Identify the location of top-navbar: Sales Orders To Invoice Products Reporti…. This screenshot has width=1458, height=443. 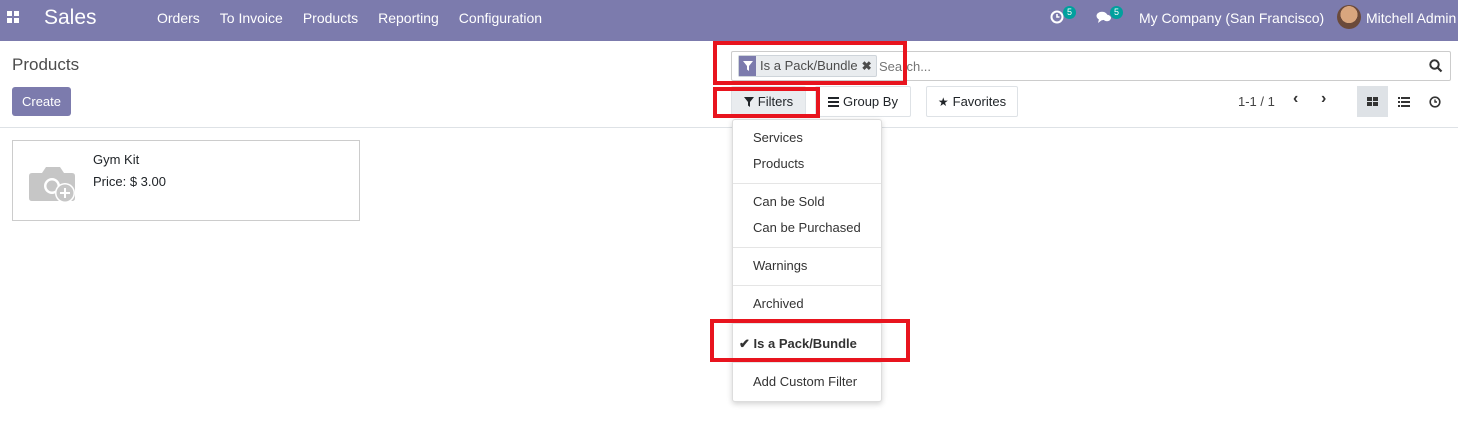
(729, 20).